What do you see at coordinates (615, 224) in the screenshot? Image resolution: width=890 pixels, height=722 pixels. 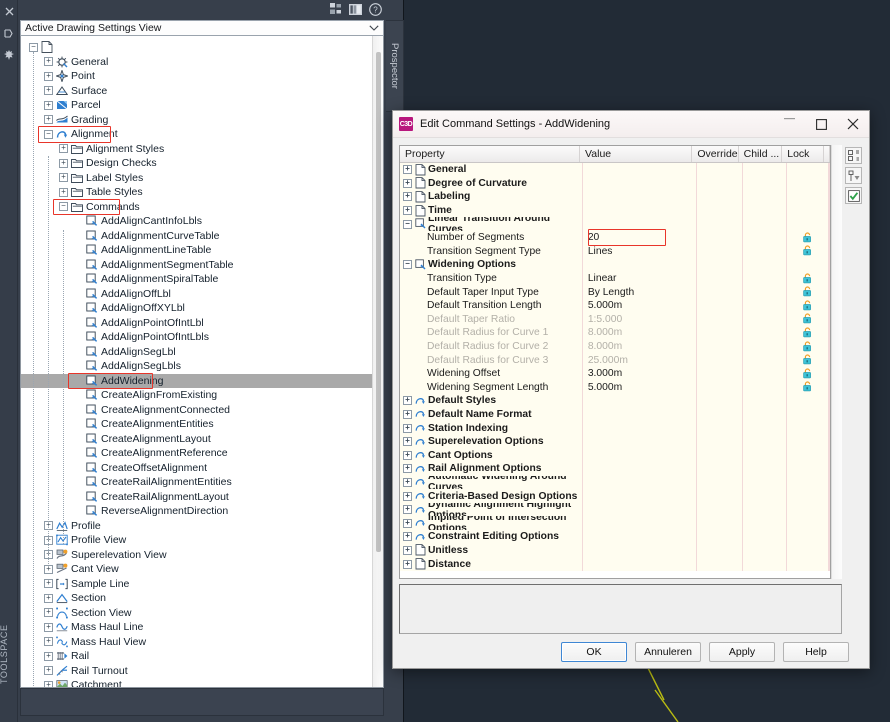 I see `property-row: − Linear Transition Around Curves` at bounding box center [615, 224].